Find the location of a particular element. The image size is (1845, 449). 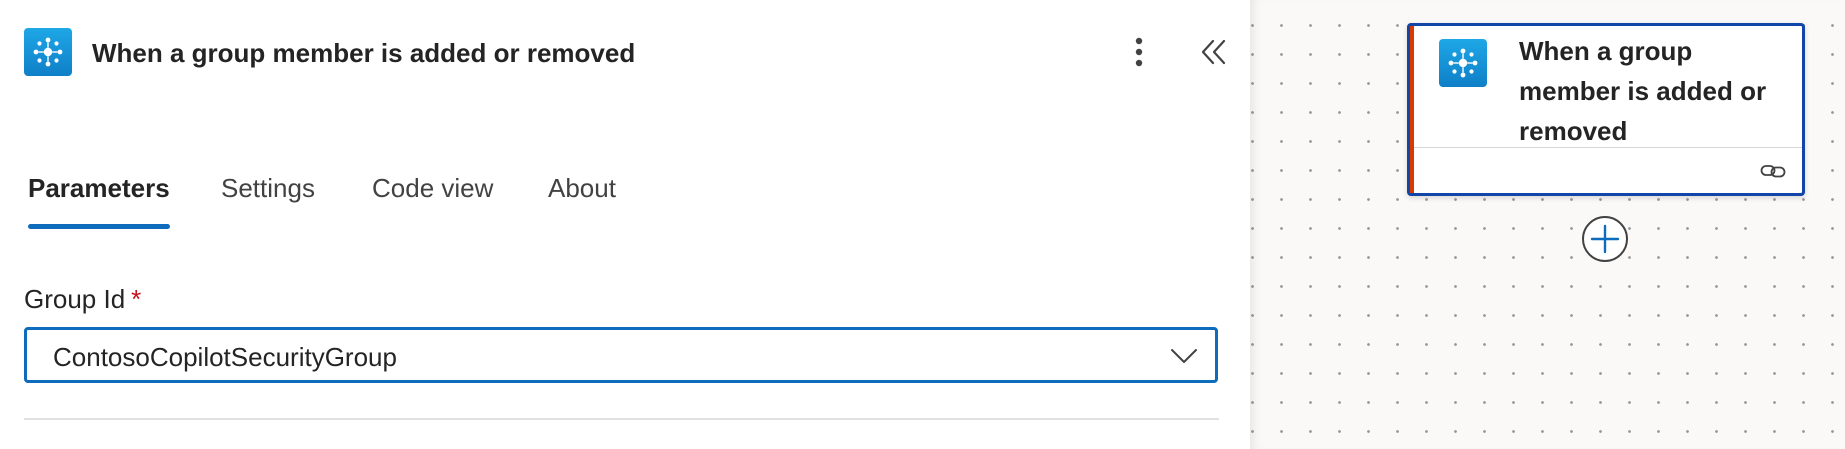

tab-about: About is located at coordinates (582, 201).